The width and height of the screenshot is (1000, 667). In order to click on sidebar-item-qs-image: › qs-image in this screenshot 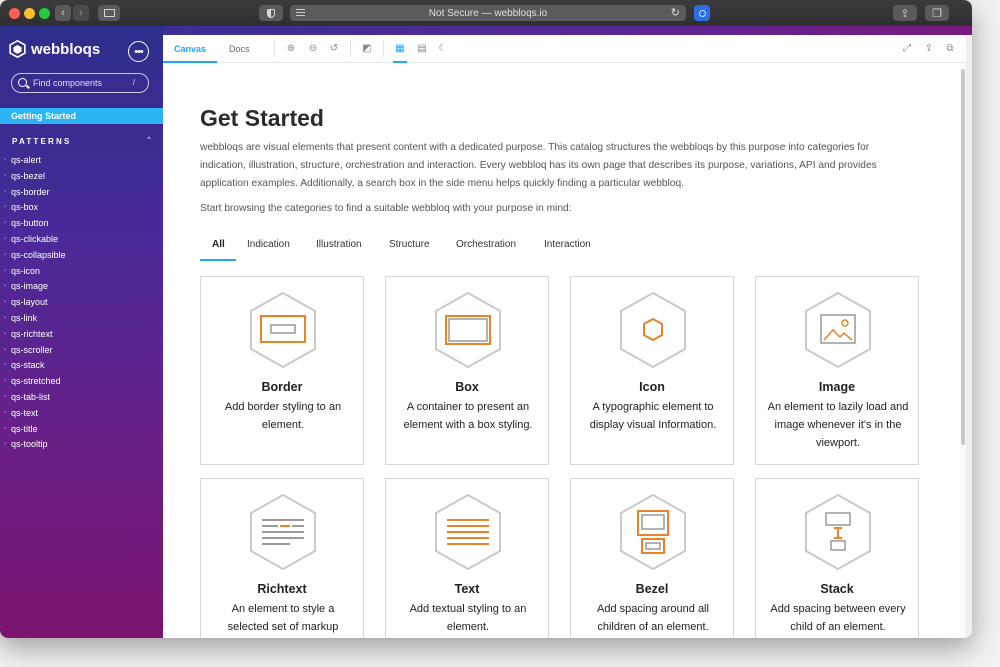, I will do `click(81, 287)`.